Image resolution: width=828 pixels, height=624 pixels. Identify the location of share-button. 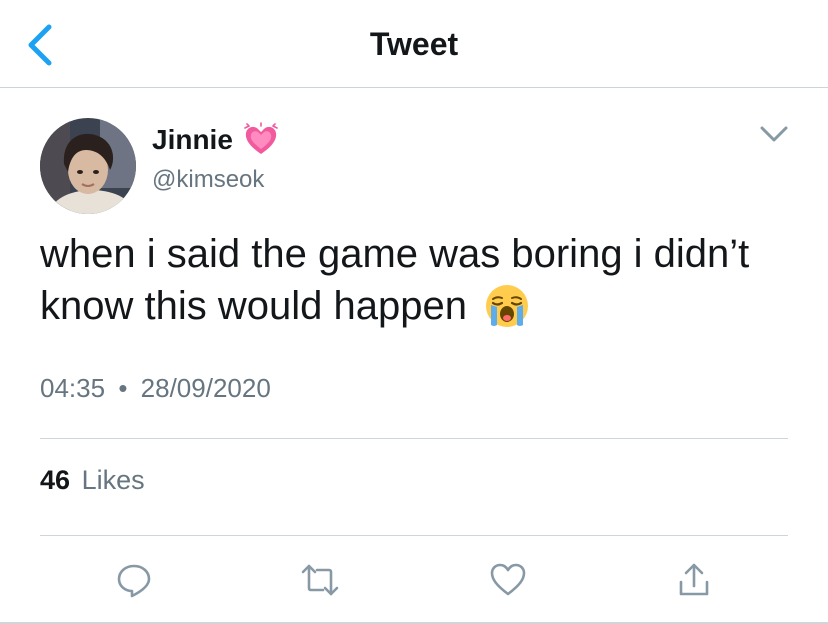
(694, 580).